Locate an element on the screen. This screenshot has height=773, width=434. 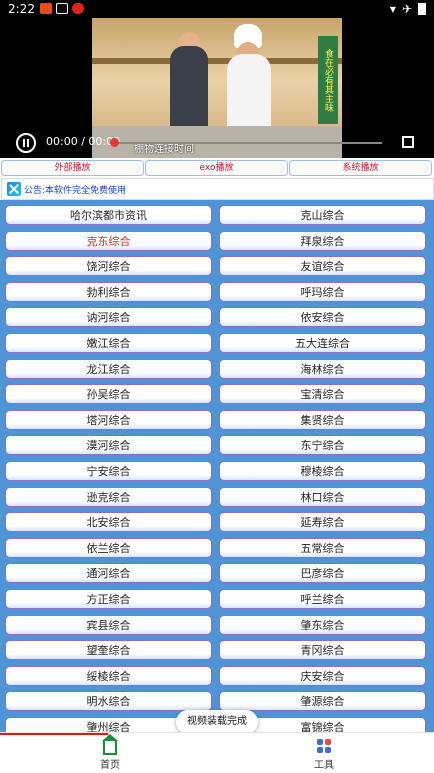
channel-button: 望奎综合 is located at coordinates (108, 650).